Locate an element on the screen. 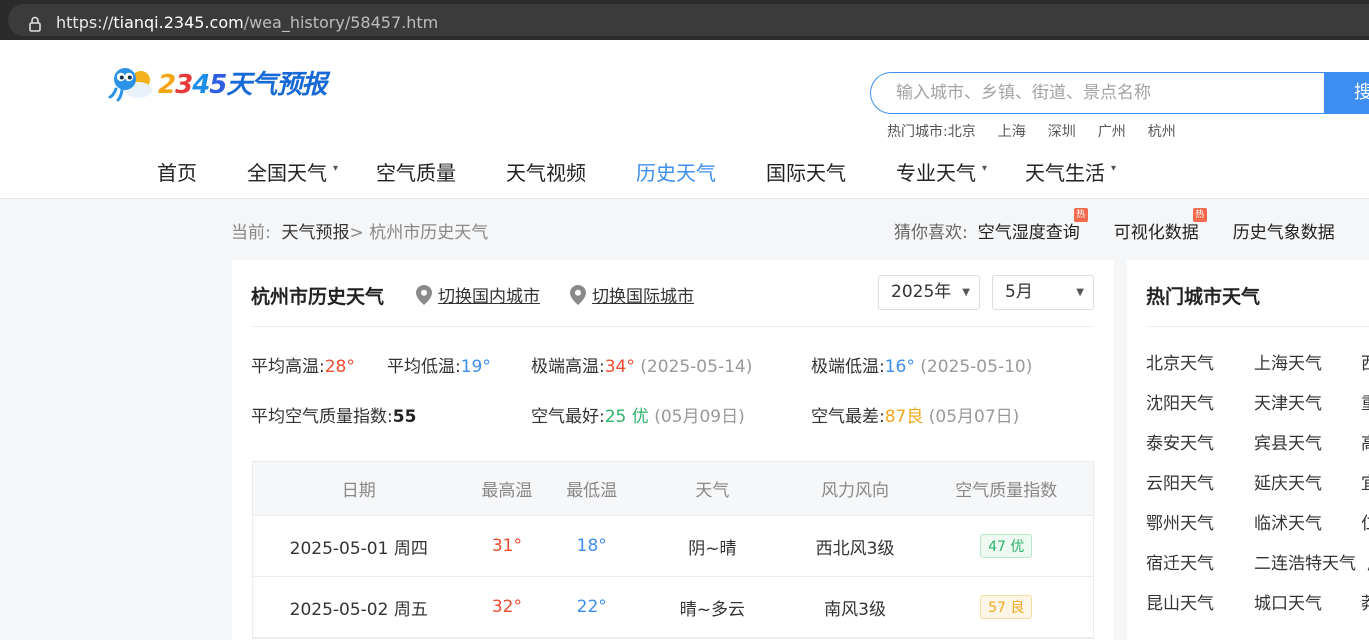  table-header: 日期 最高温 最低温 天气 风力风向 空气质量指数 is located at coordinates (673, 489).